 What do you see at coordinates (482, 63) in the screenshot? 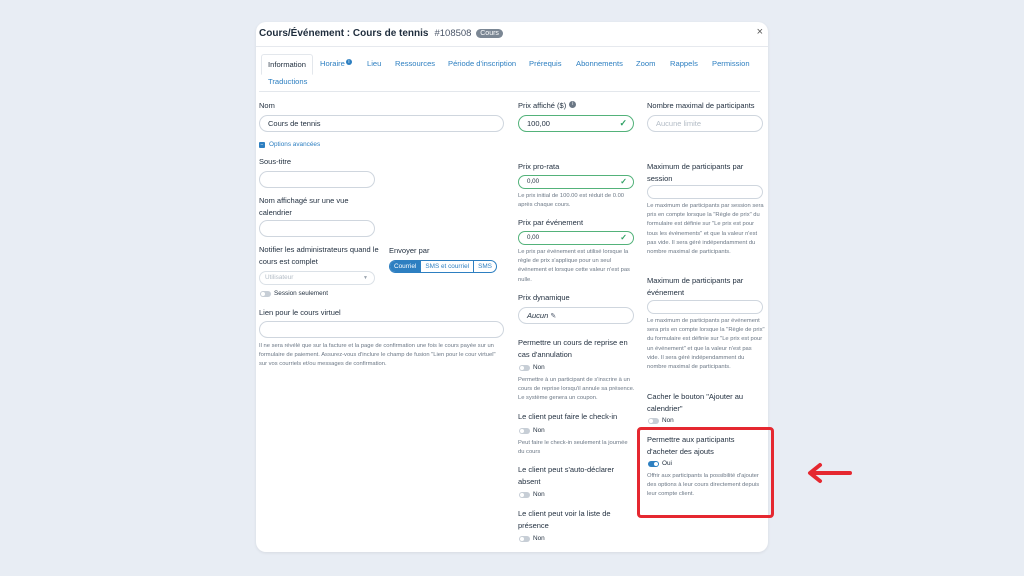
I see `tab-periode-inscription: Période d'inscription` at bounding box center [482, 63].